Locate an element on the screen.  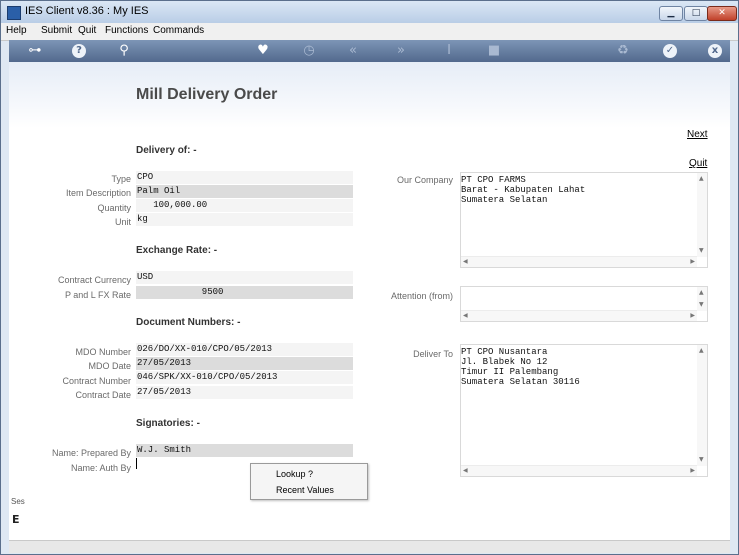
menu-bar: Help Submit Quit Functions Commands is located at coordinates (369, 32).